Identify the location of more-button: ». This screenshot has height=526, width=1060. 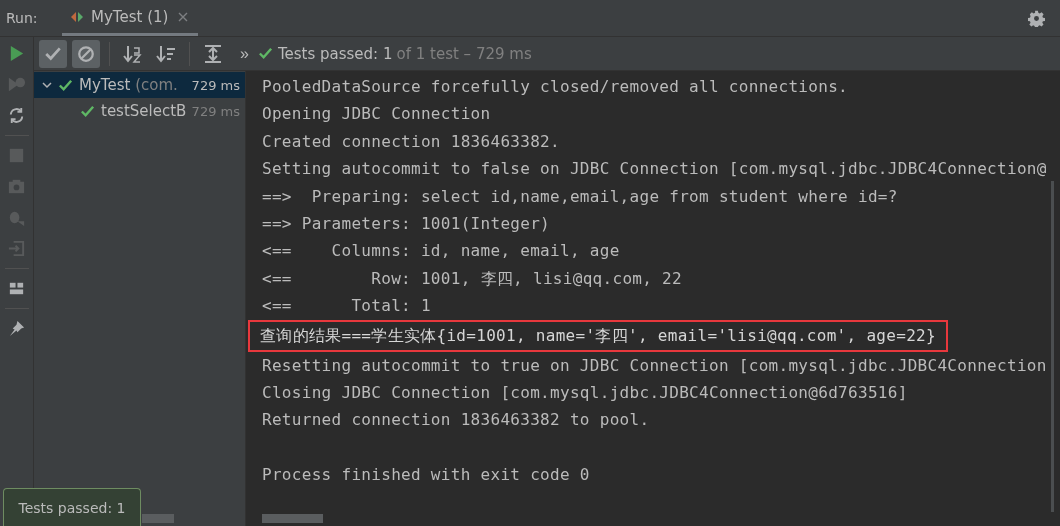
(244, 53).